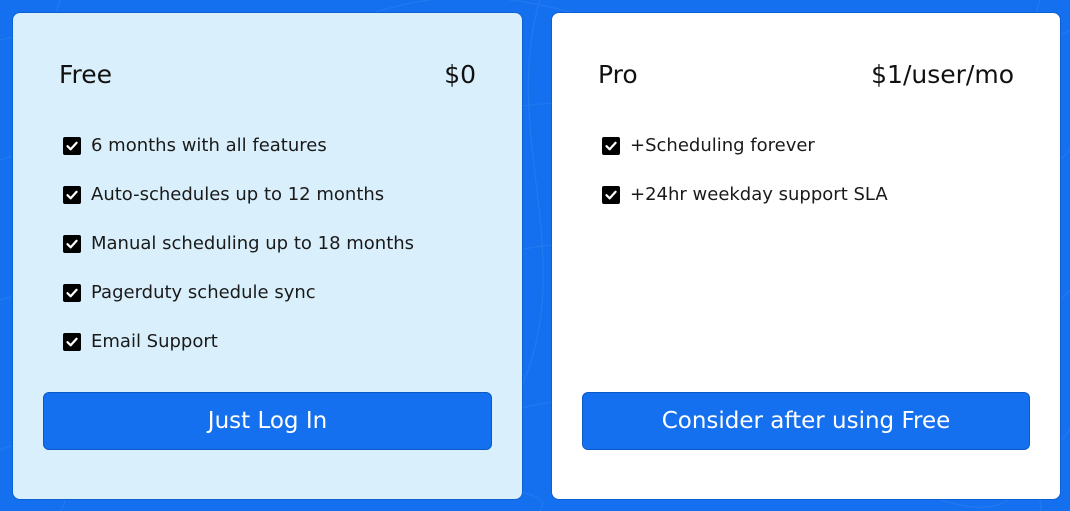 The width and height of the screenshot is (1070, 511). I want to click on free-plan-name: Free, so click(86, 74).